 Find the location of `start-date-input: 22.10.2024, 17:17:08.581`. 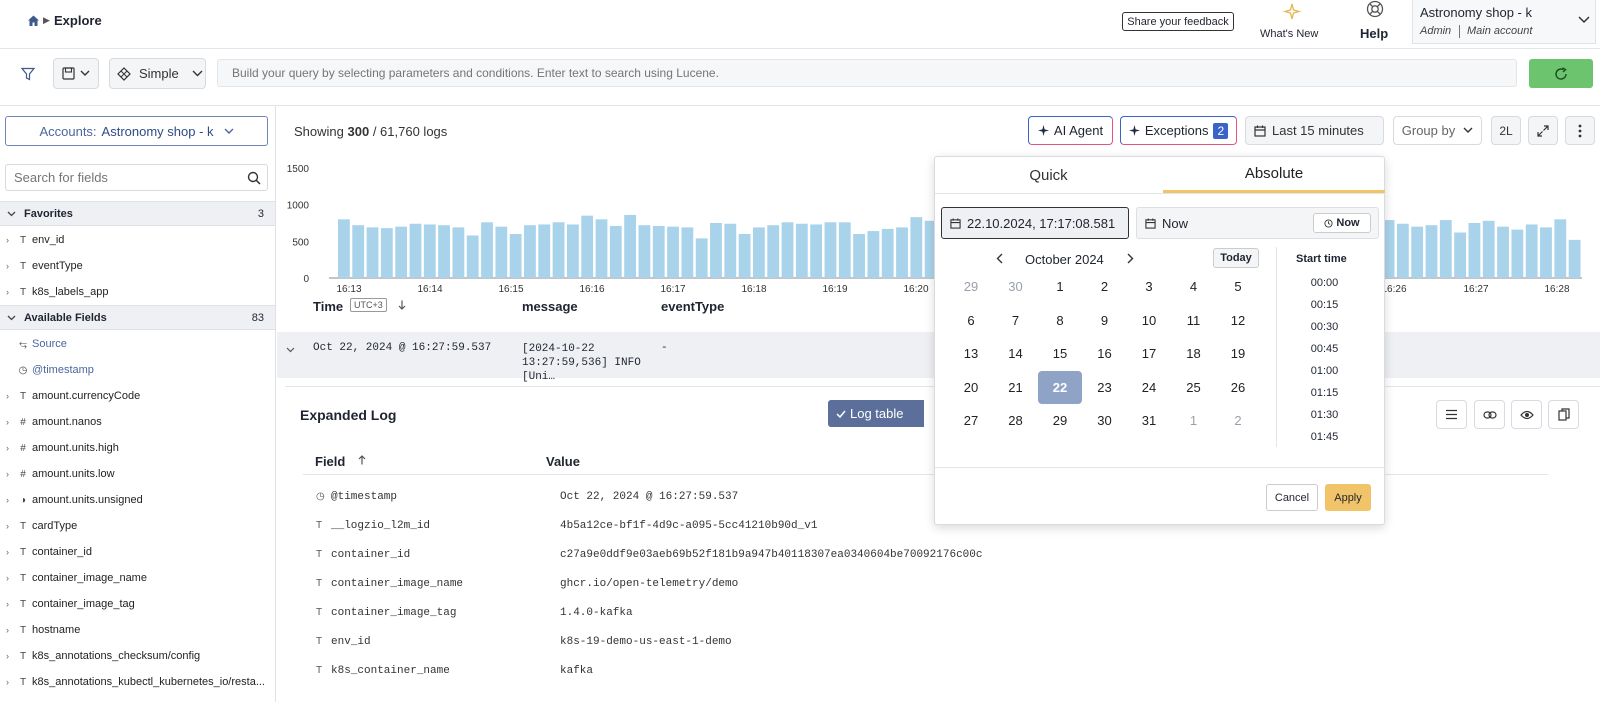

start-date-input: 22.10.2024, 17:17:08.581 is located at coordinates (1035, 223).